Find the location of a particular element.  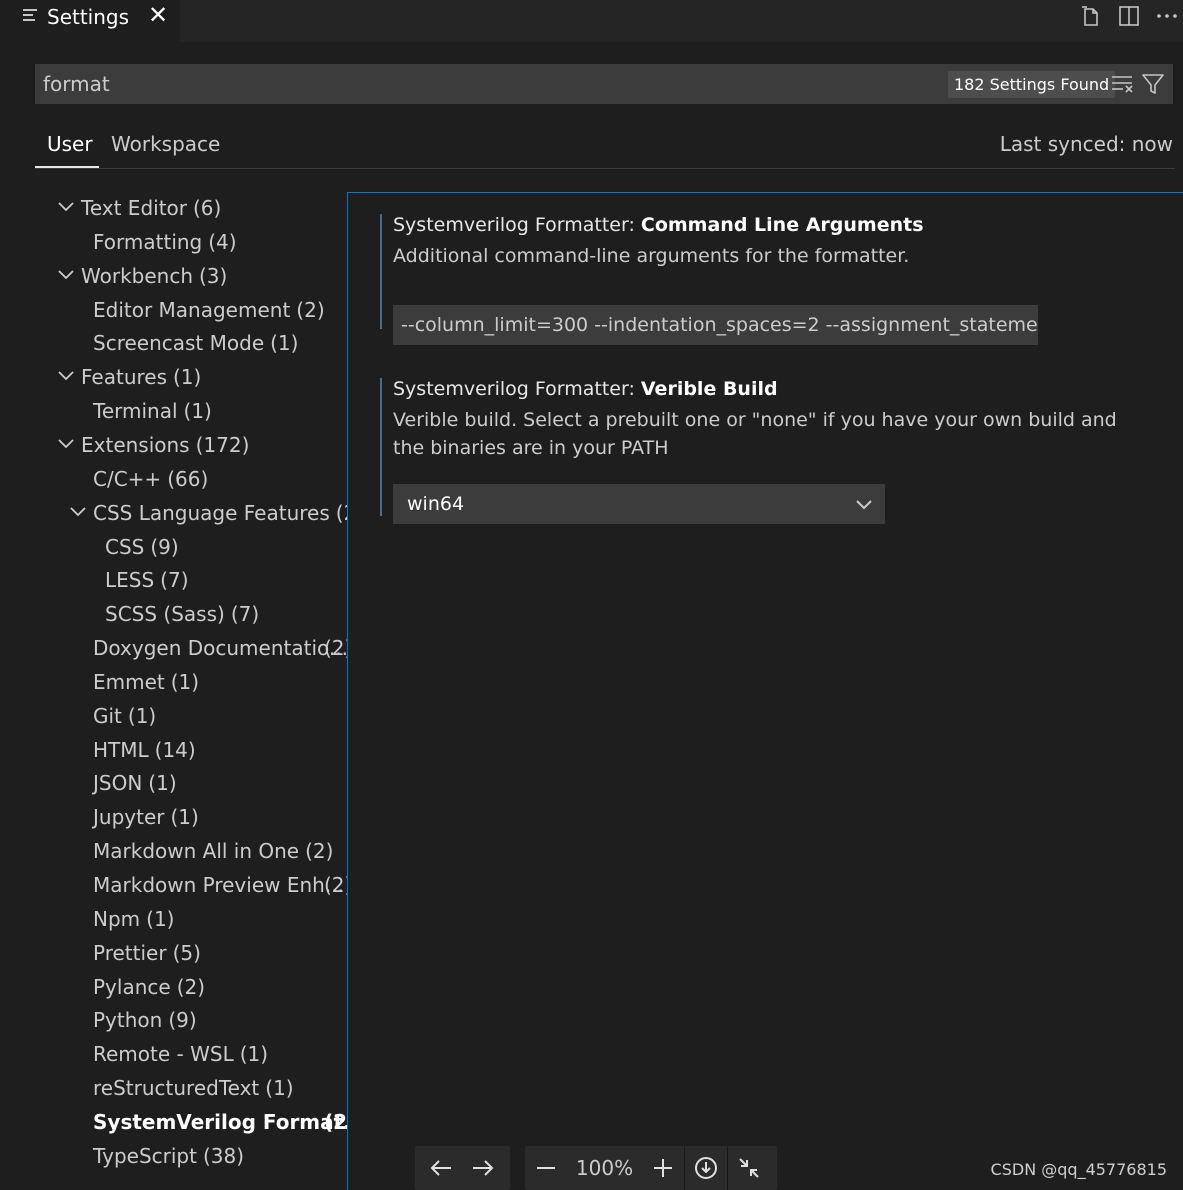

setting-title: Systemverilog Formatter: Verible Build is located at coordinates (585, 389).